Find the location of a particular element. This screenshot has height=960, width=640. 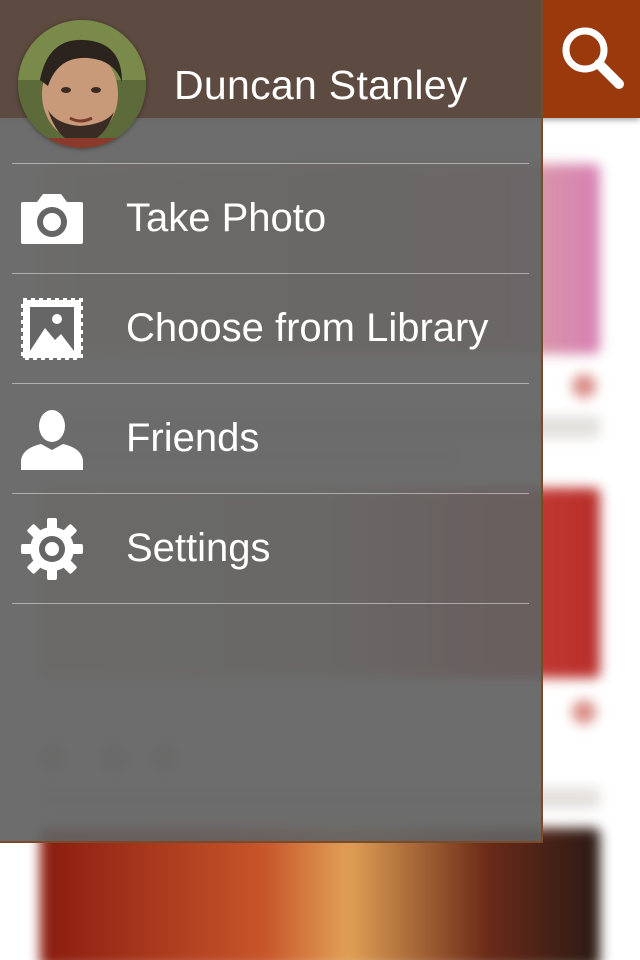

feed-image is located at coordinates (320, 894).